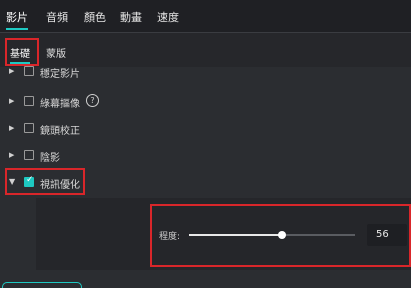 Image resolution: width=411 pixels, height=288 pixels. I want to click on active-tab-indicator, so click(17, 29).